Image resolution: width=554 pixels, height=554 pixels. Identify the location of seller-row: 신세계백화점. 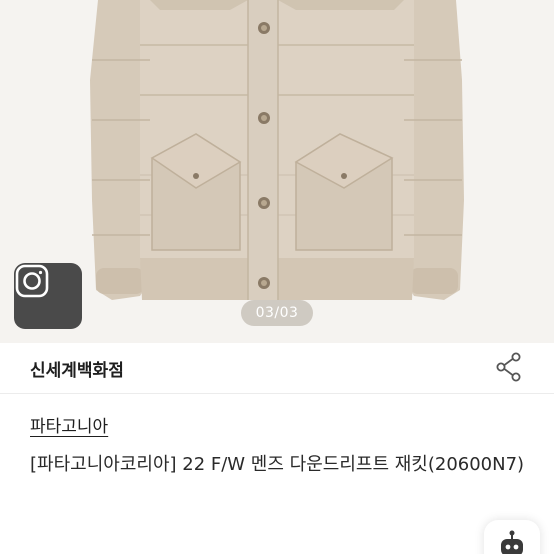
(277, 368).